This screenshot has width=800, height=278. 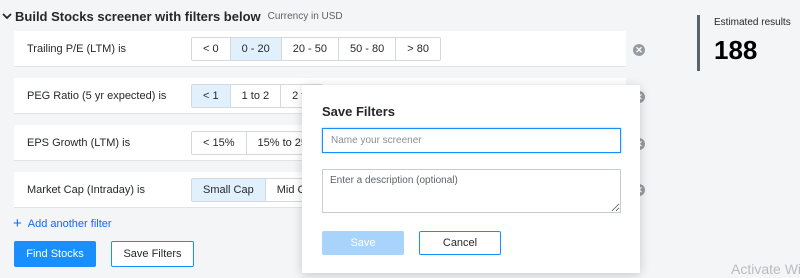 What do you see at coordinates (79, 143) in the screenshot?
I see `filter-label: EPS Growth (LTM) is` at bounding box center [79, 143].